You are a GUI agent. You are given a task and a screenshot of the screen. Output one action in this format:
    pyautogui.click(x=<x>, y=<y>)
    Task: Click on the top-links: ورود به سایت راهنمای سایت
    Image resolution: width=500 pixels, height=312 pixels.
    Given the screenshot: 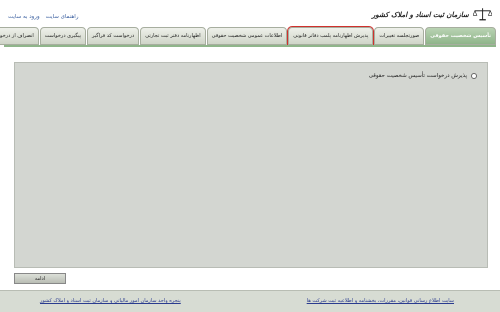 What is the action you would take?
    pyautogui.click(x=43, y=17)
    